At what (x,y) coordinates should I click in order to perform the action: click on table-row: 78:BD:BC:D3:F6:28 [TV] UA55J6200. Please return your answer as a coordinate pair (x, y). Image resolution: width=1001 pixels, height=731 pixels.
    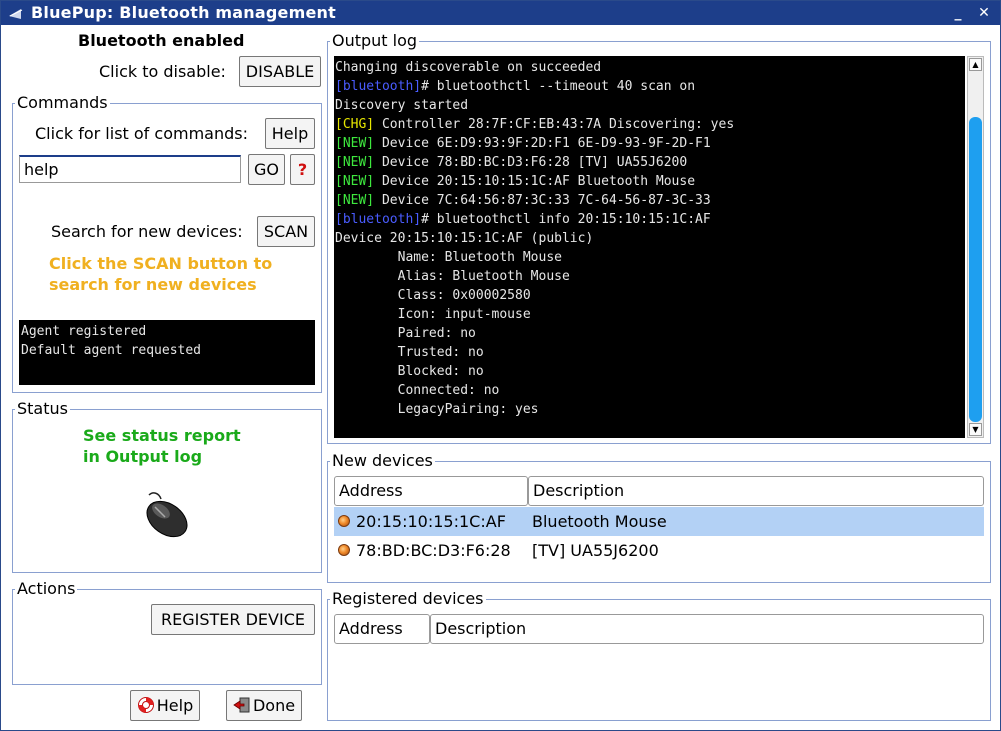
    Looking at the image, I should click on (659, 550).